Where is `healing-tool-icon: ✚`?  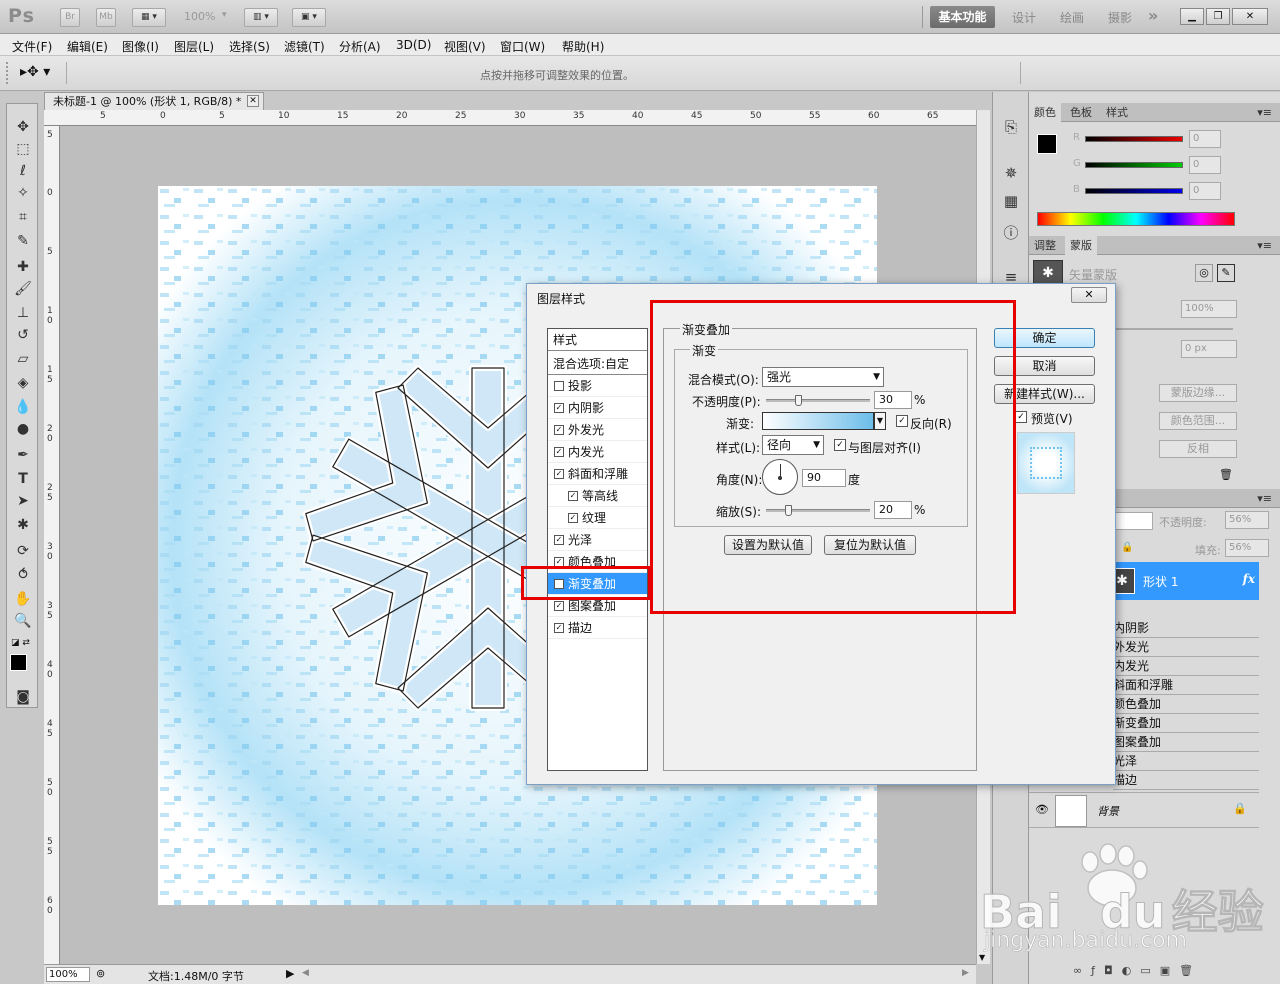
healing-tool-icon: ✚ is located at coordinates (23, 267).